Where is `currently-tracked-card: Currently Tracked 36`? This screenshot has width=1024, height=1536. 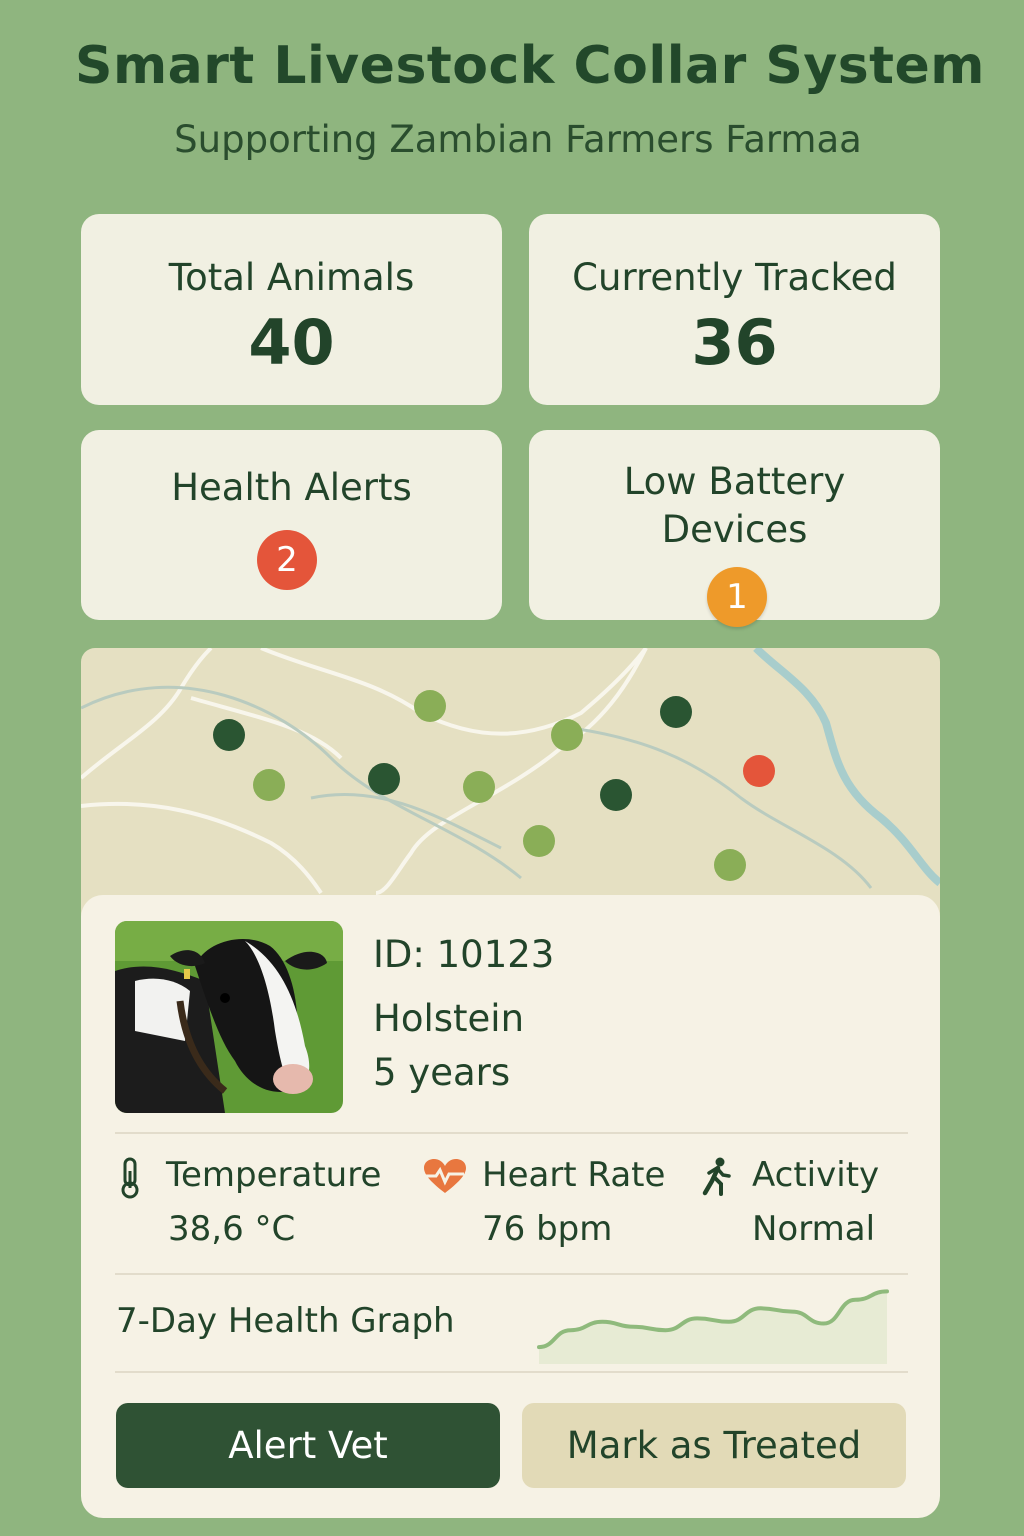
currently-tracked-card: Currently Tracked 36 is located at coordinates (734, 309).